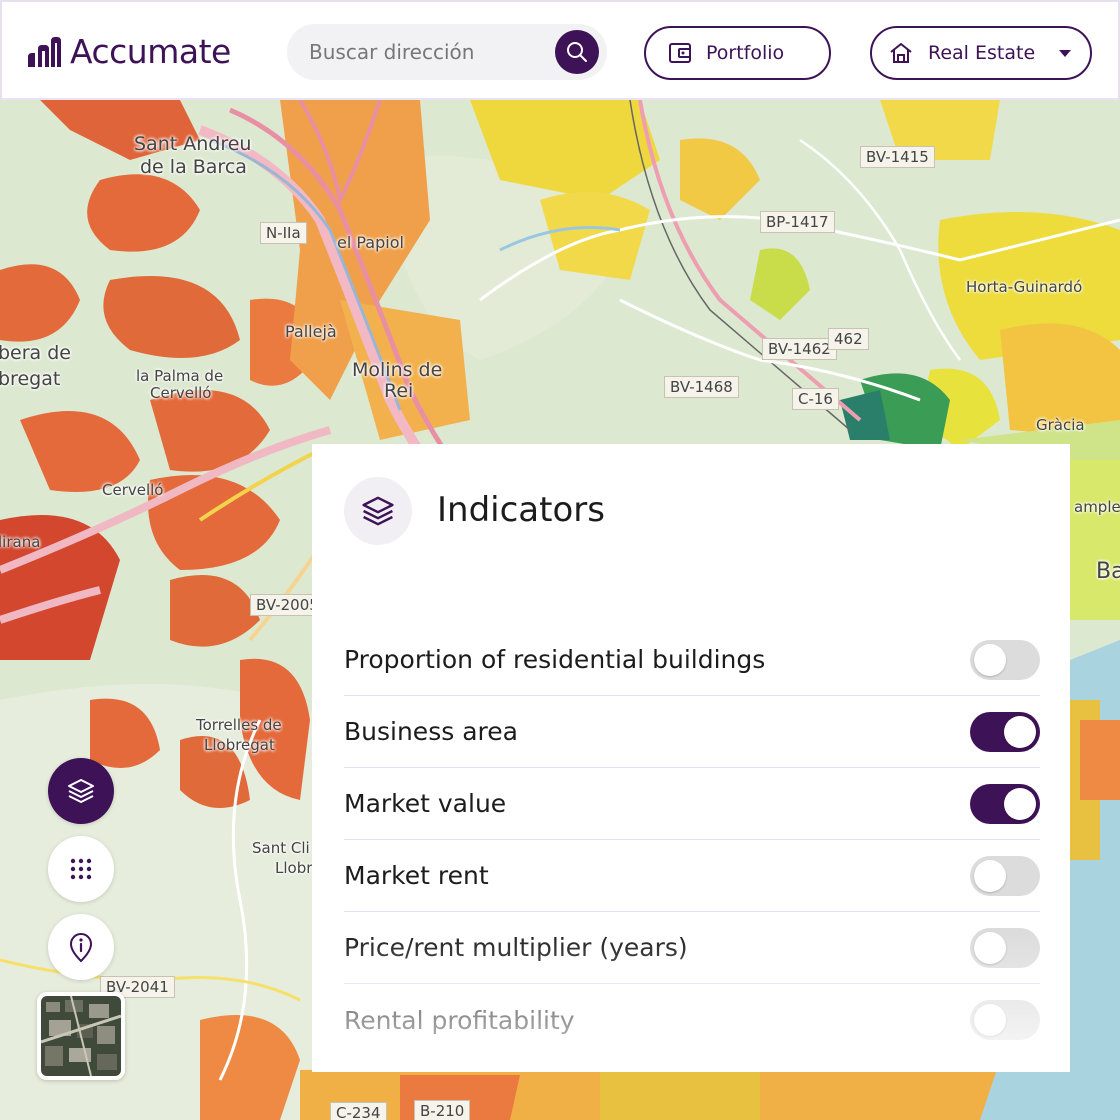 This screenshot has height=1120, width=1120. I want to click on place-label: Horta-Guinardó, so click(1024, 287).